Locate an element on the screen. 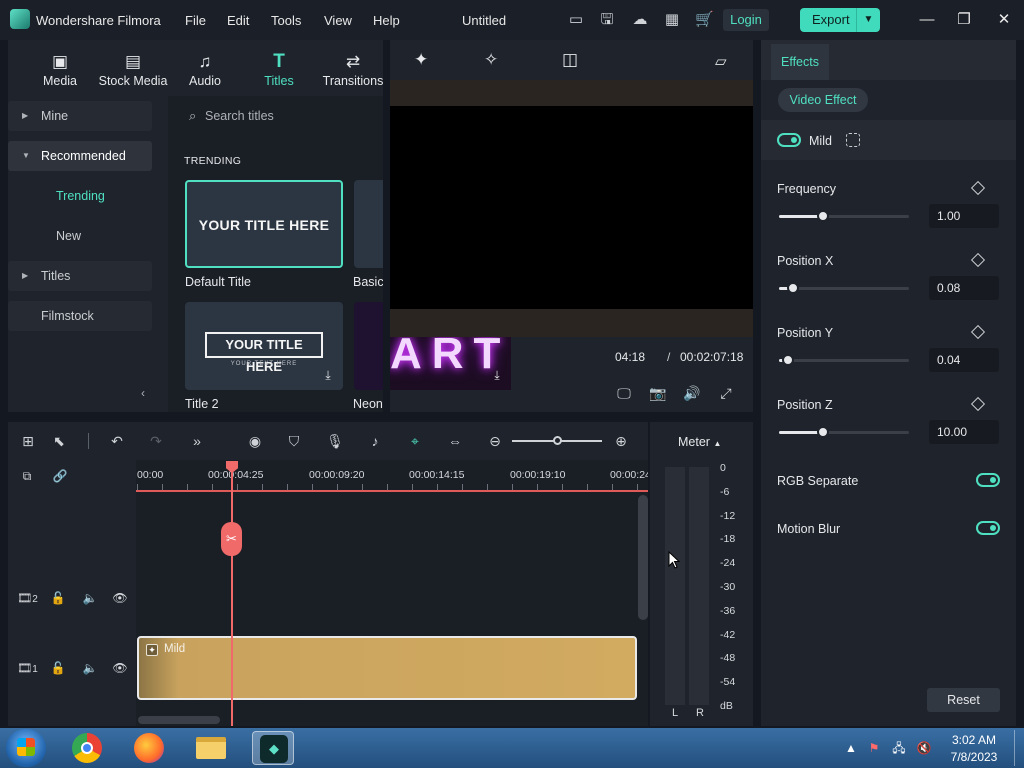  chrome-taskbar-icon is located at coordinates (87, 748).